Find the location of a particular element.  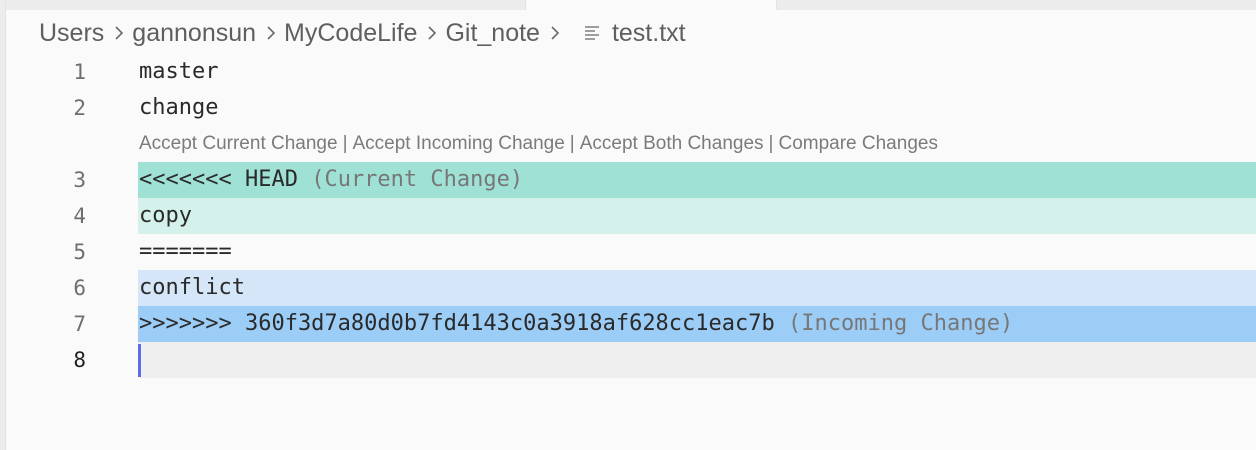

accept-current-change-link: Accept Current Change is located at coordinates (238, 143).